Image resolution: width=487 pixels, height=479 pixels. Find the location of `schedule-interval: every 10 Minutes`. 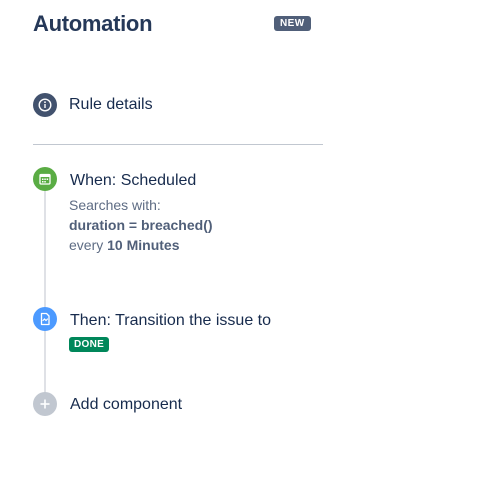

schedule-interval: every 10 Minutes is located at coordinates (124, 245).